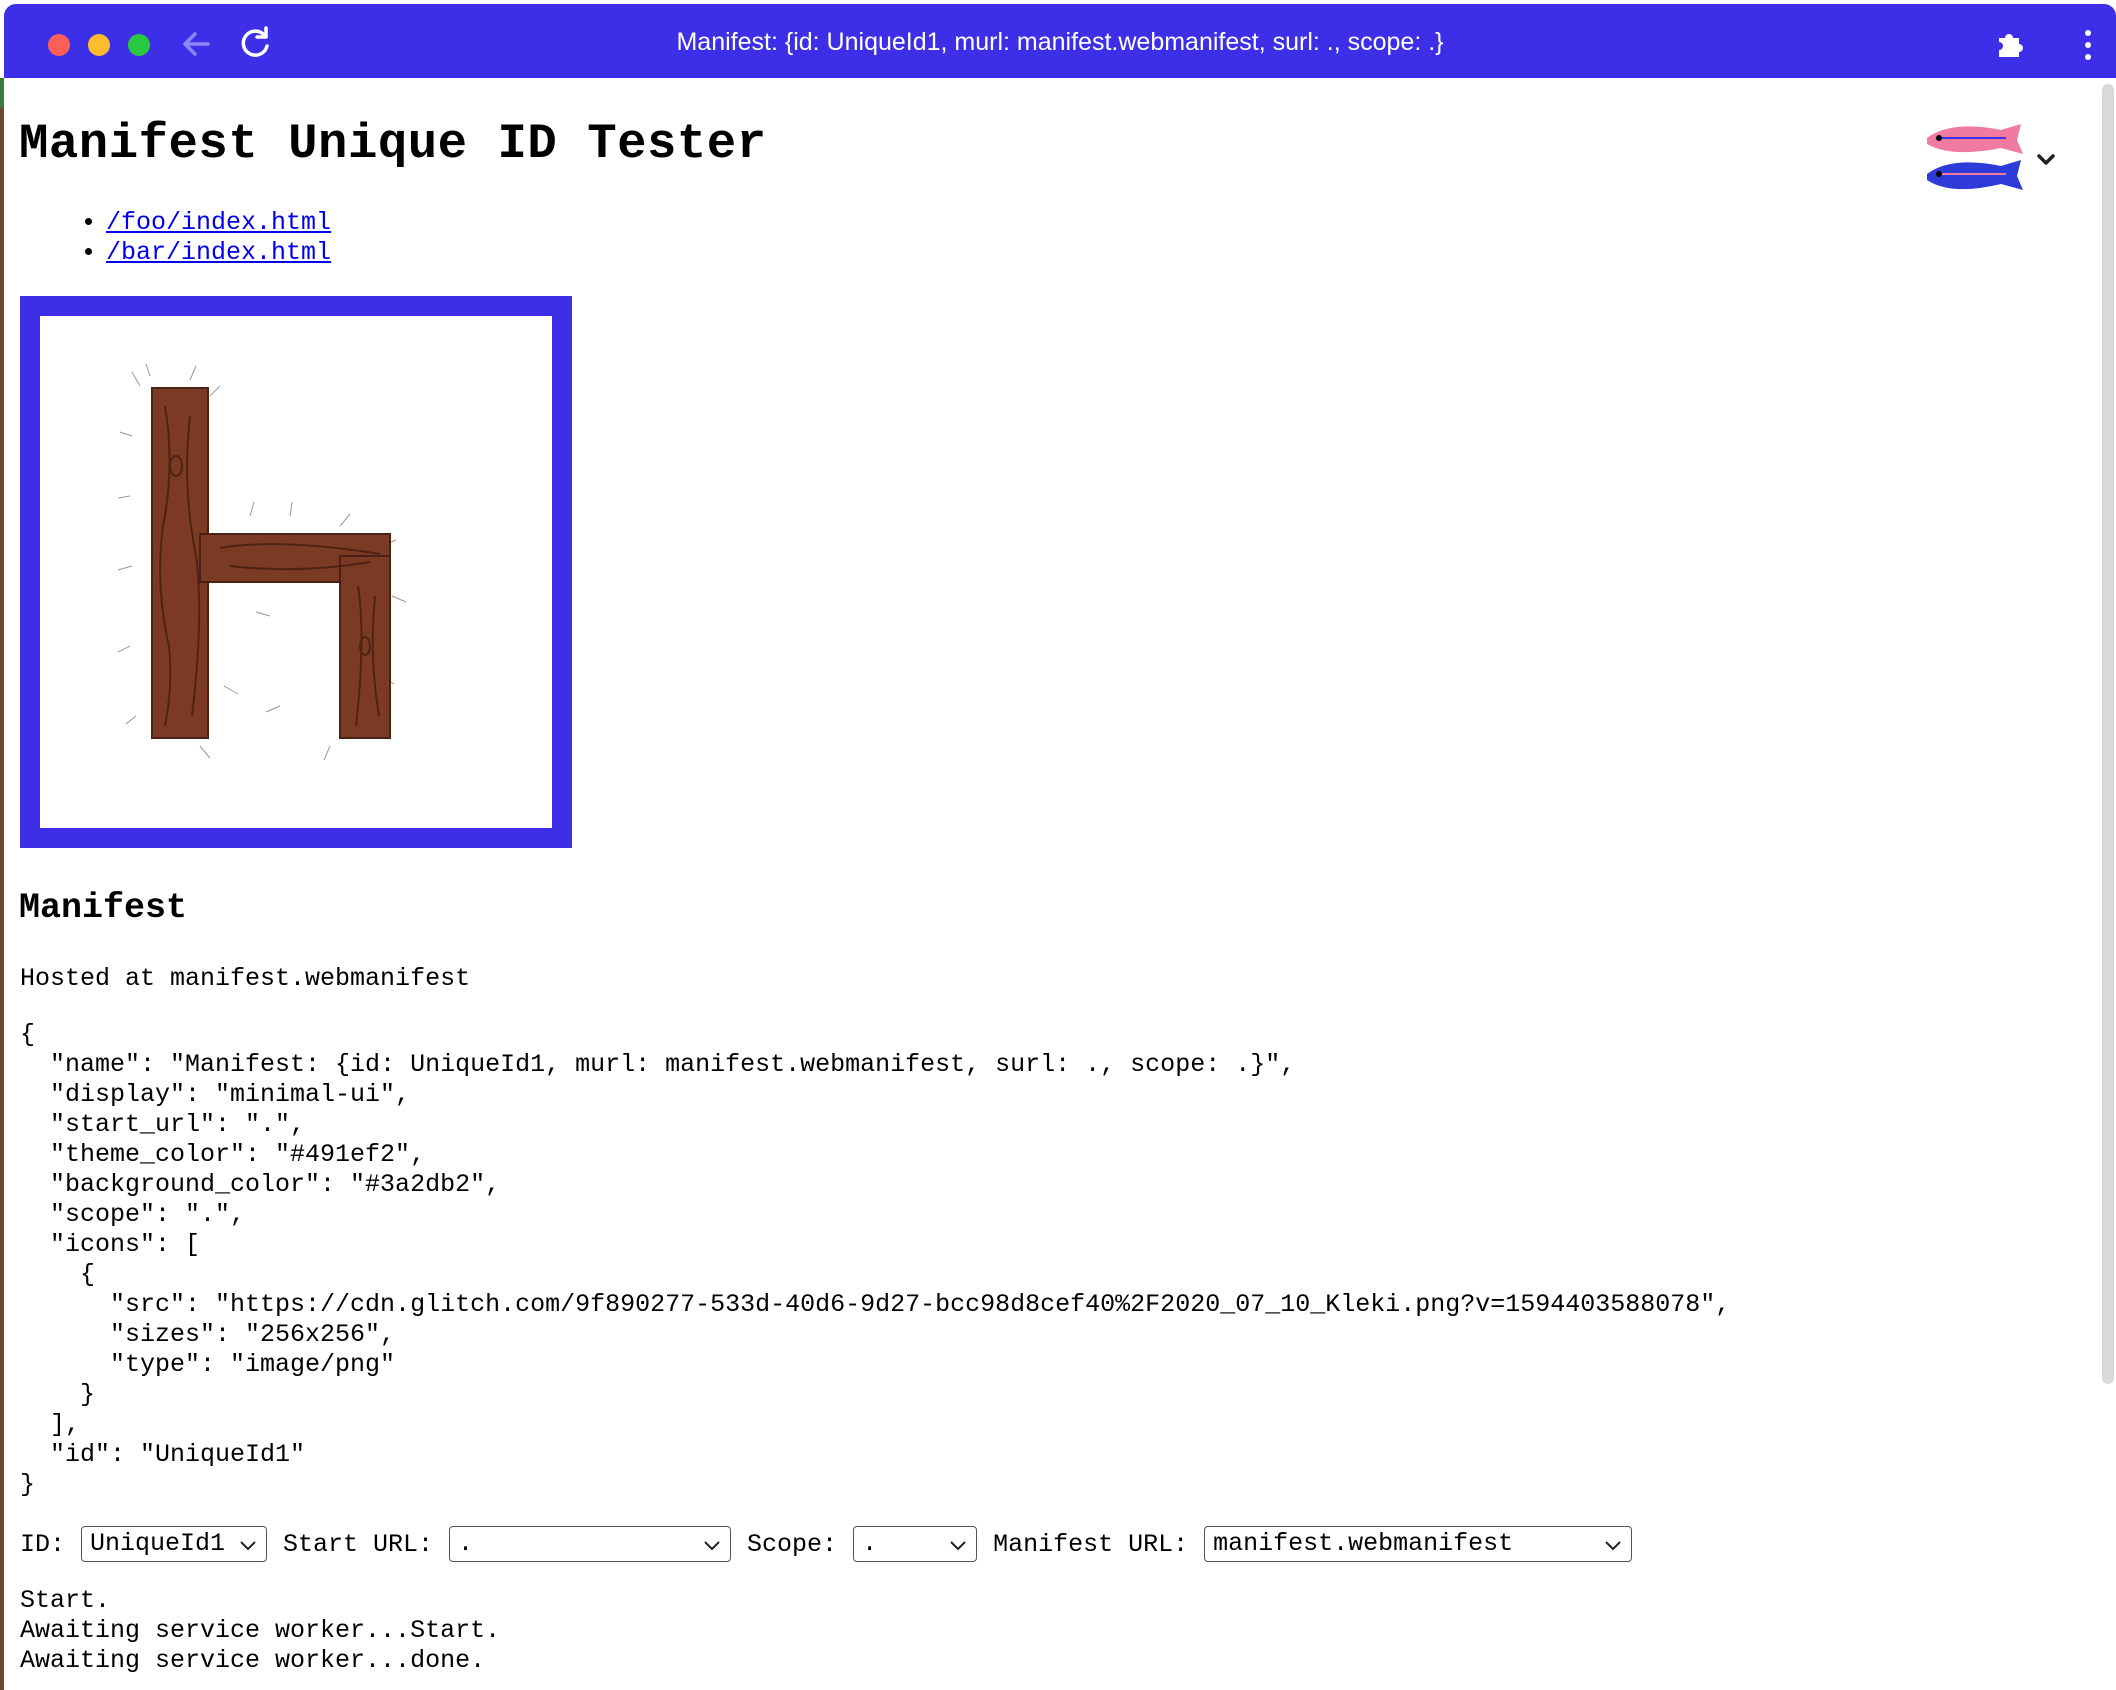 The image size is (2116, 1690). I want to click on page-scrollbar, so click(2108, 734).